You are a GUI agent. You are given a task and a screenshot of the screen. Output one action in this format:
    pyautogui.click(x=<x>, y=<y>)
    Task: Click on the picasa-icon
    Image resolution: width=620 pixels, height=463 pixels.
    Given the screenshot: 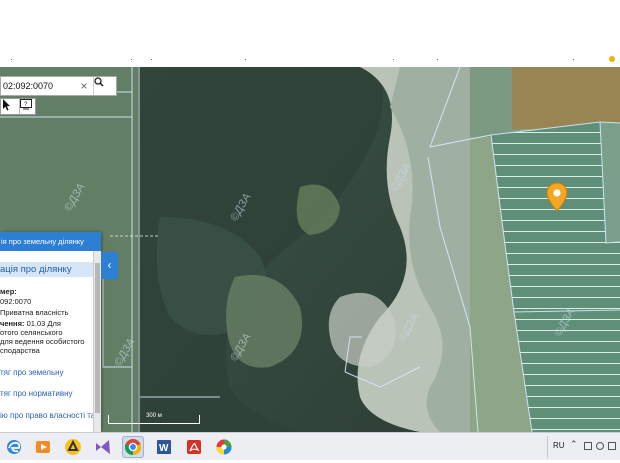 What is the action you would take?
    pyautogui.click(x=224, y=447)
    